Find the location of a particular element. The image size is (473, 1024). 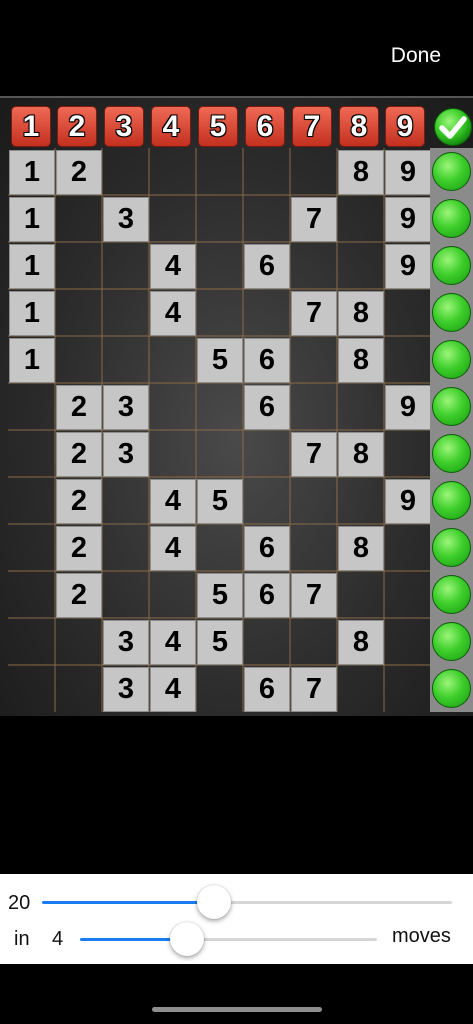

moves-value: 4 is located at coordinates (58, 939).